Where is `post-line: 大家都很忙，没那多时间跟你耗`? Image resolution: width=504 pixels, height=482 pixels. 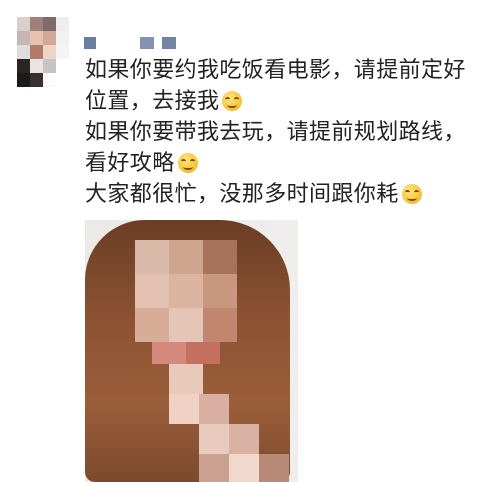 post-line: 大家都很忙，没那多时间跟你耗 is located at coordinates (292, 194).